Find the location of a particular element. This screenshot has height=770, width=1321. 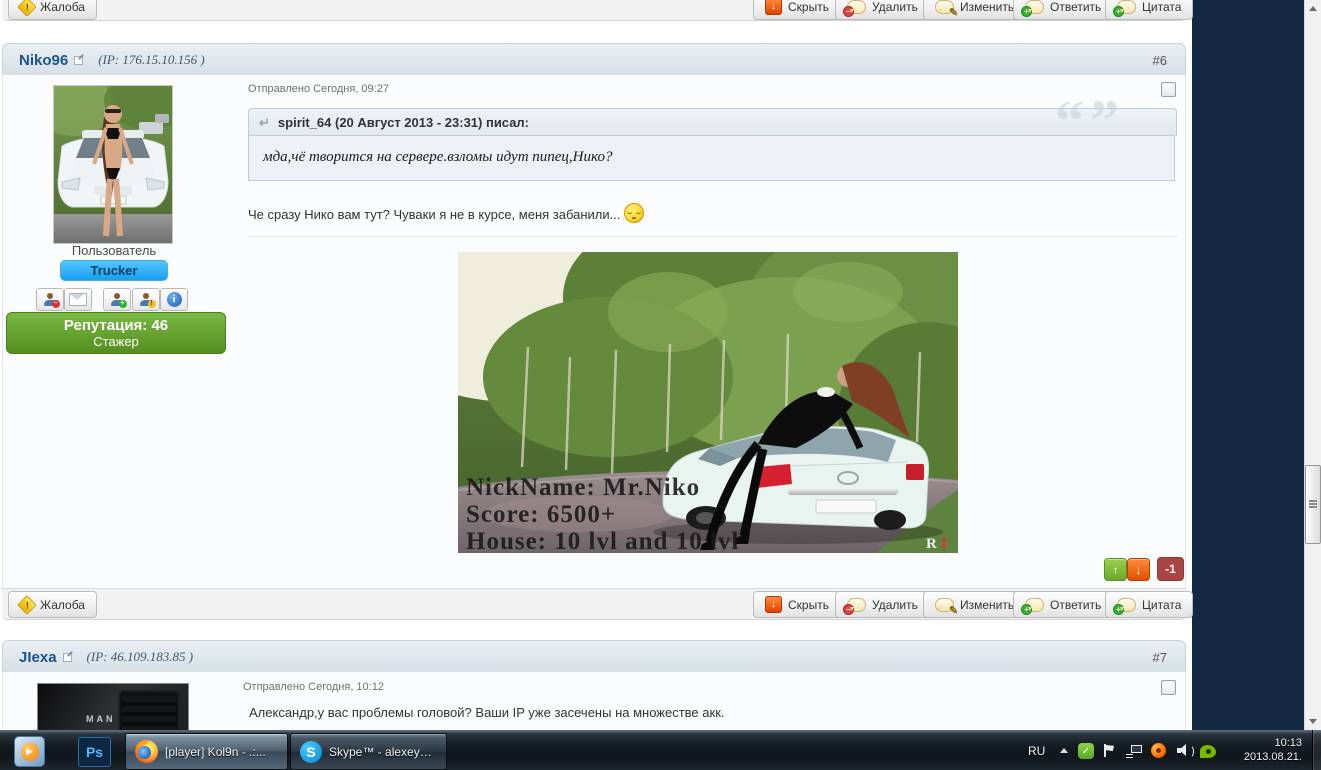

scroll-up-icon is located at coordinates (1313, 8).